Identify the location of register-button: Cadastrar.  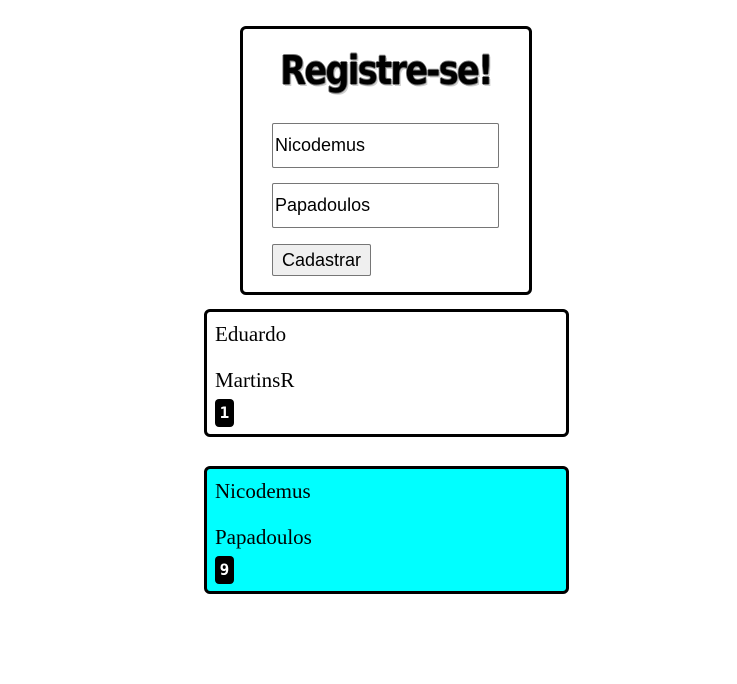
(321, 260).